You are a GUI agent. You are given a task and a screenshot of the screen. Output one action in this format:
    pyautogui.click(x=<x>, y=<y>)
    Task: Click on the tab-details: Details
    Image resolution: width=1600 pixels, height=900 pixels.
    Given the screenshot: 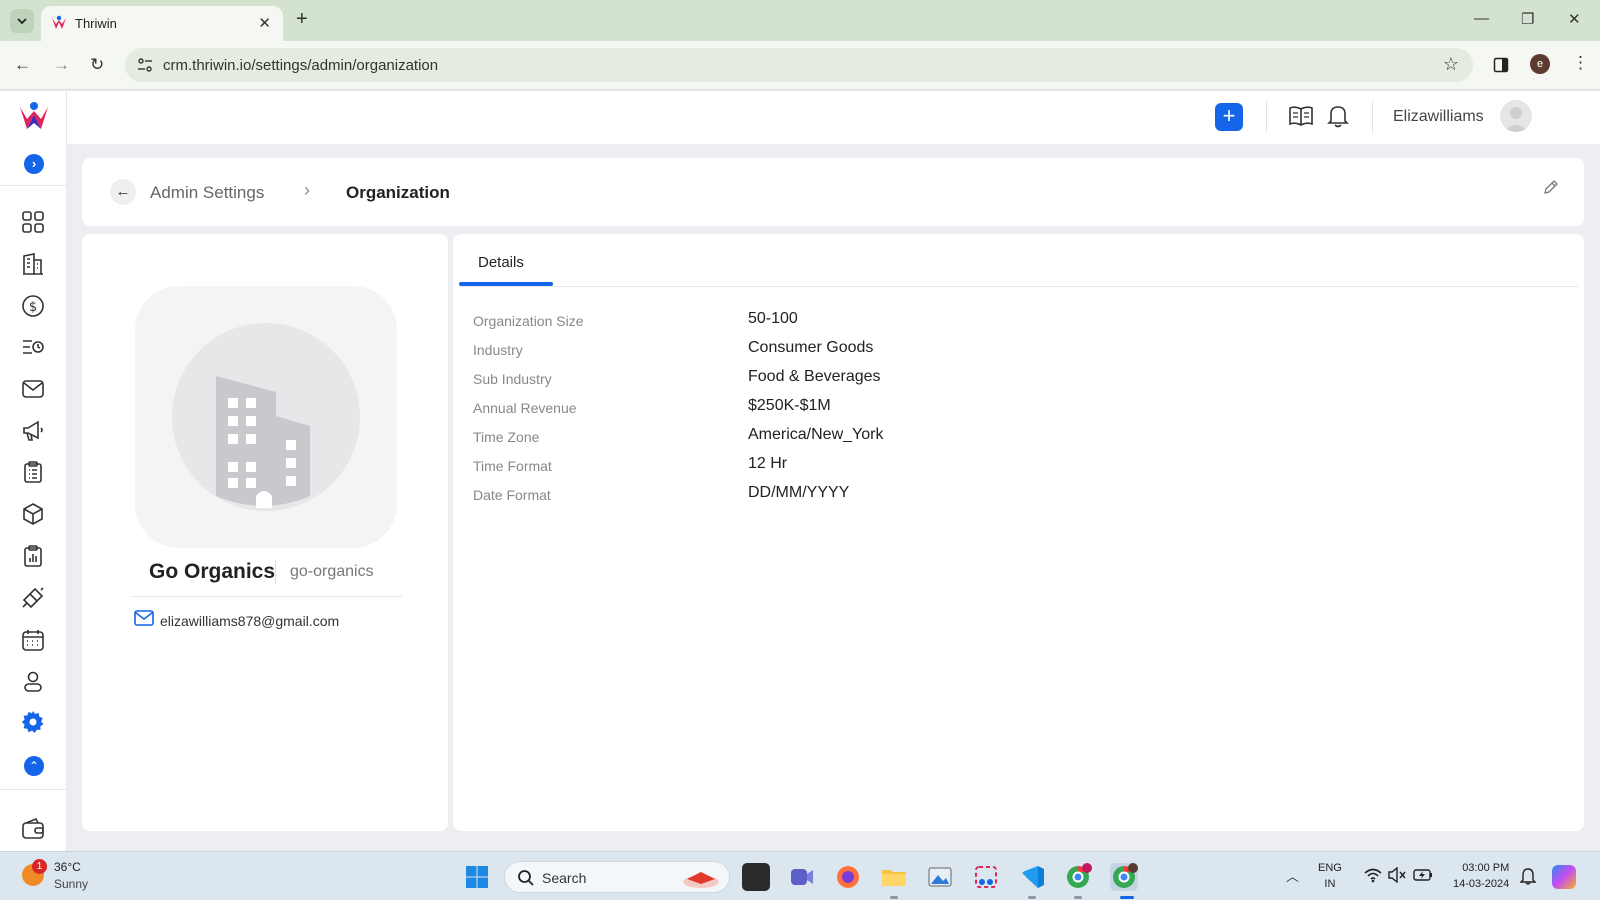 What is the action you would take?
    pyautogui.click(x=501, y=262)
    